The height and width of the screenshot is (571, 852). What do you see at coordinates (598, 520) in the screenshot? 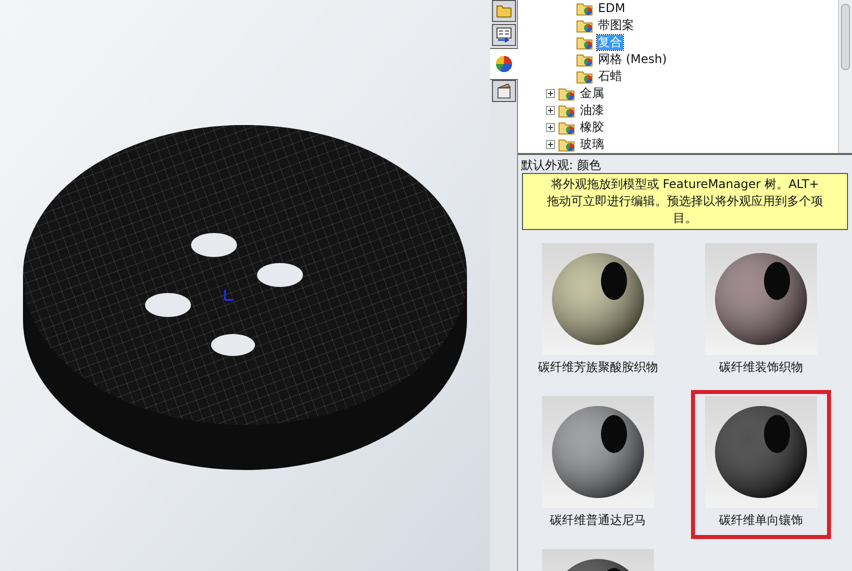
I see `material-label: 碳纤维普通达尼马` at bounding box center [598, 520].